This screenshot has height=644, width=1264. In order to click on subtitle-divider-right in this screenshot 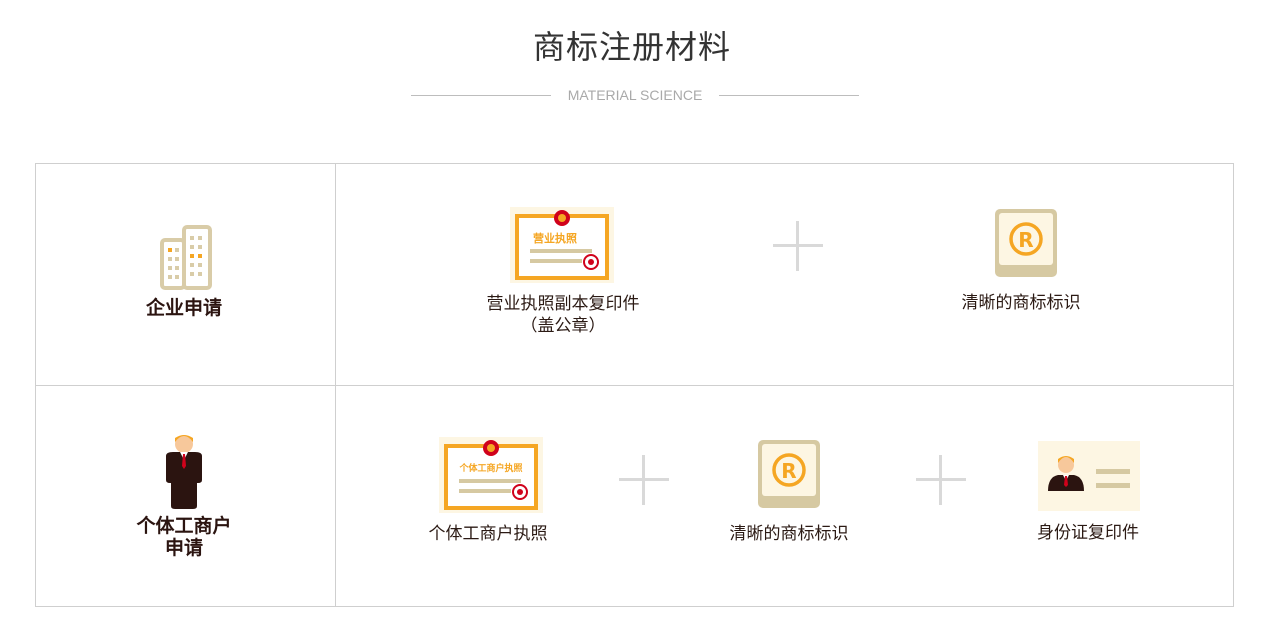, I will do `click(789, 95)`.